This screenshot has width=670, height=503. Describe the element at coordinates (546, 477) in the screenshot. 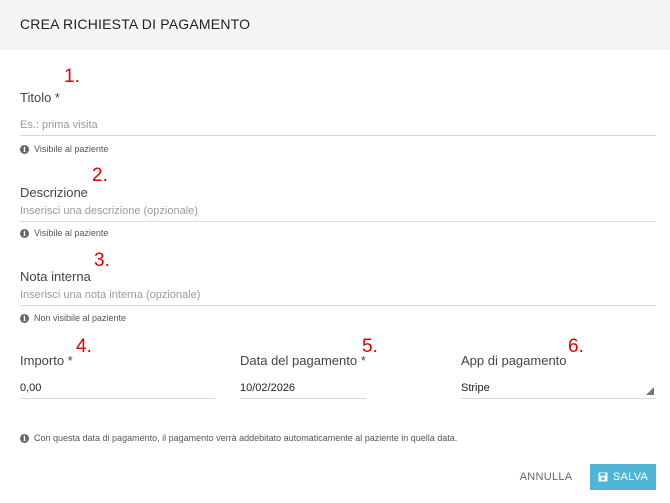

I see `cancel-button: ANNULLA` at that location.